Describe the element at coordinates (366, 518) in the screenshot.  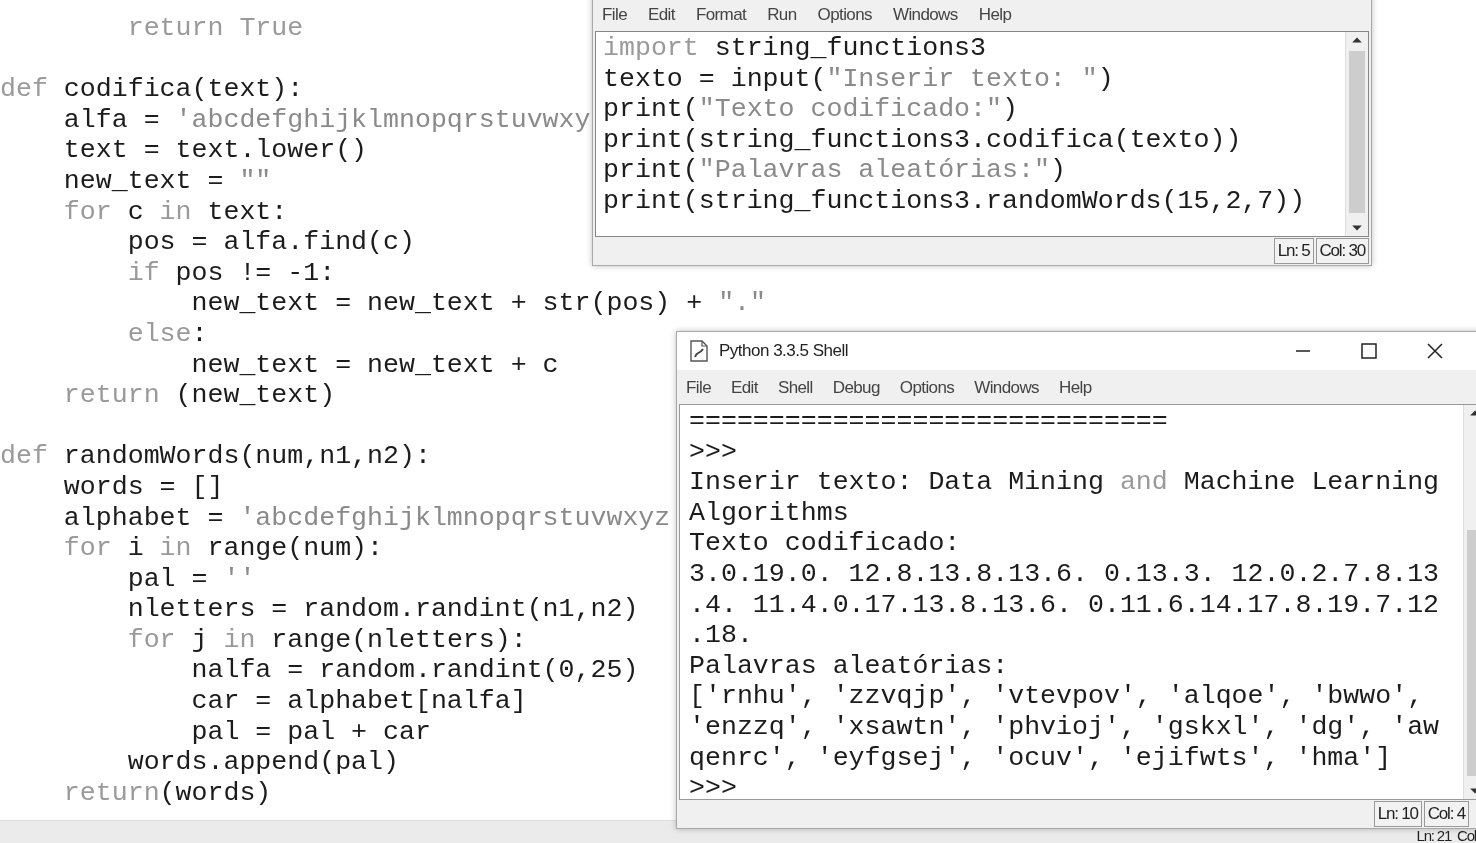
I see `code-line: alphabet = 'abcdefghijklmnopqrstuvwxyz` at that location.